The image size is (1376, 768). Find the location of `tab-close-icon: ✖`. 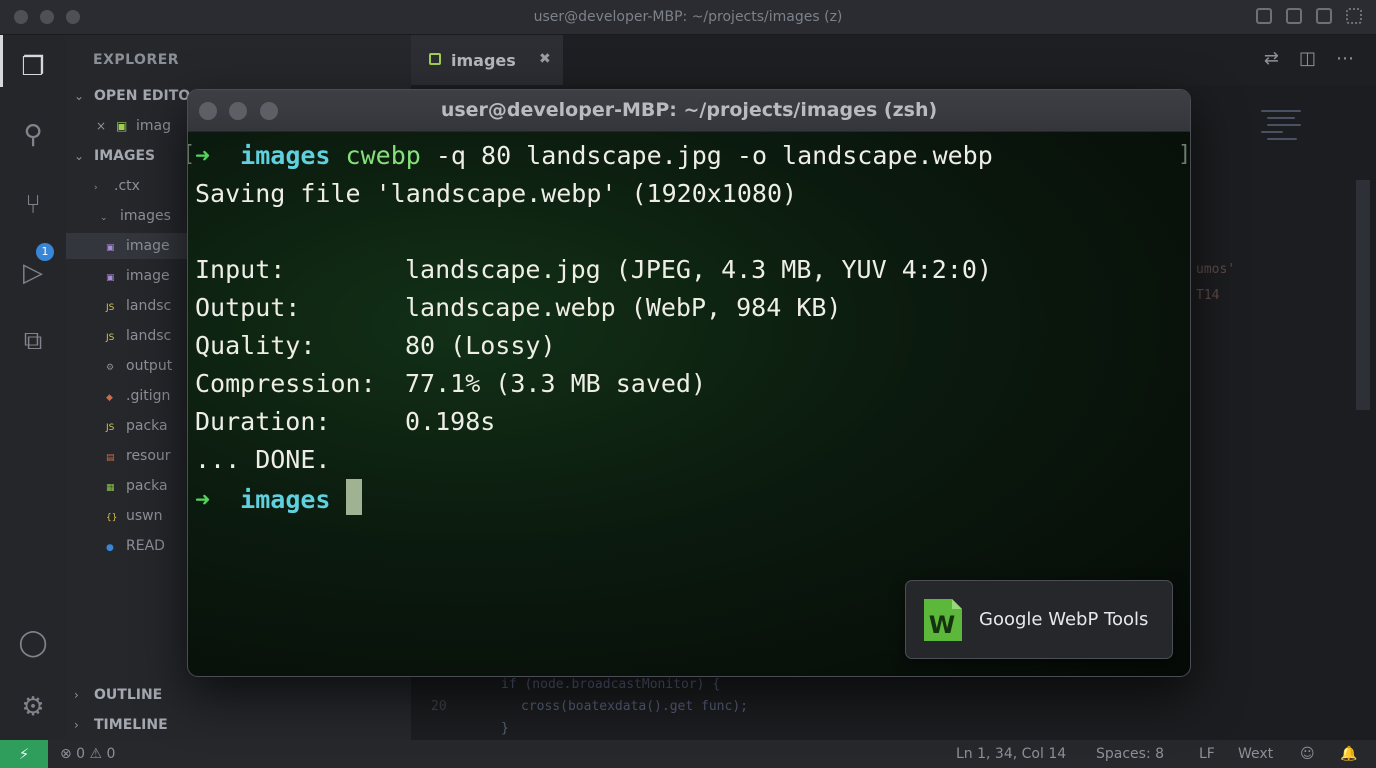

tab-close-icon: ✖ is located at coordinates (545, 59).